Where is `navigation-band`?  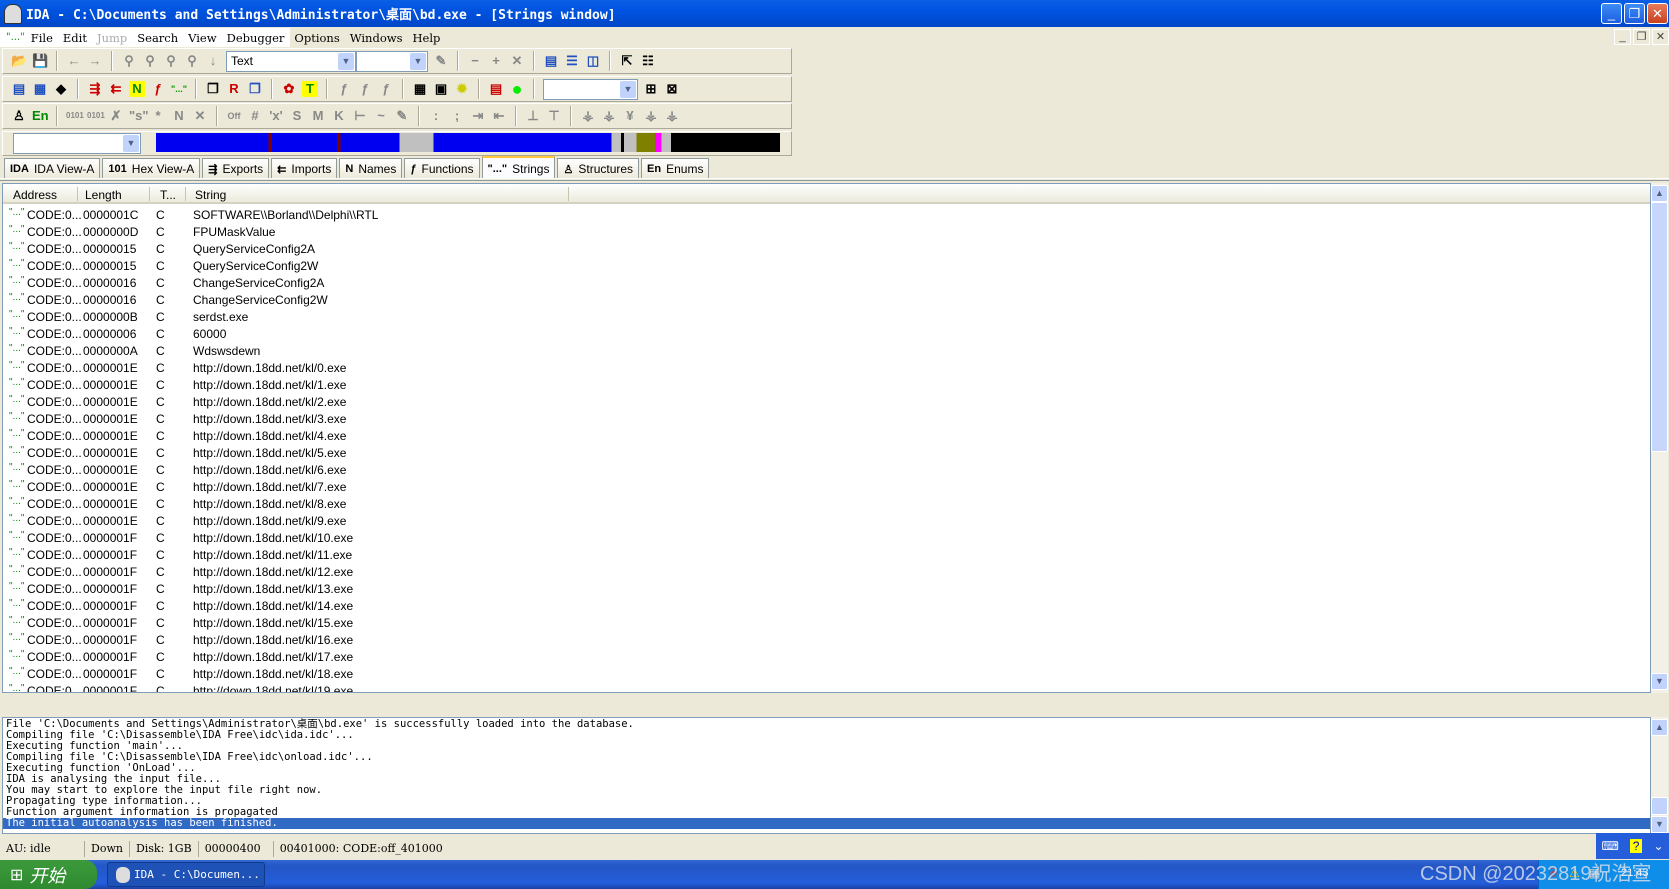 navigation-band is located at coordinates (468, 142).